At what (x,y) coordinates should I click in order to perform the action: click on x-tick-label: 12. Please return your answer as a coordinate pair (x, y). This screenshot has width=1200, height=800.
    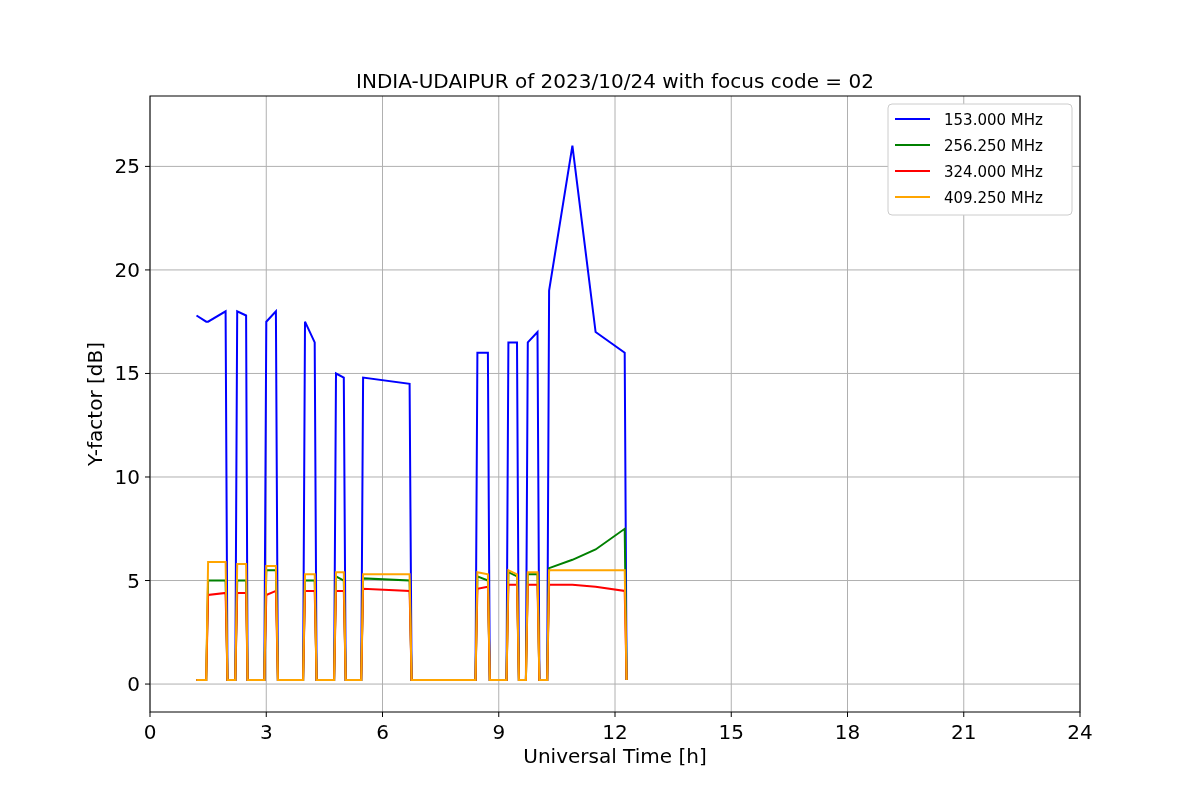
    Looking at the image, I should click on (615, 732).